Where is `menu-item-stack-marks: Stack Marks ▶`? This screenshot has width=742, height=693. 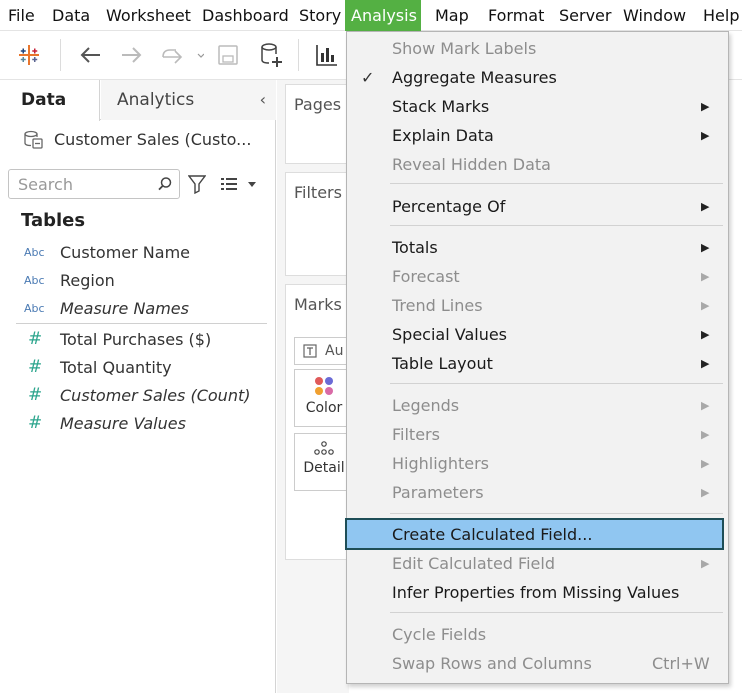 menu-item-stack-marks: Stack Marks ▶ is located at coordinates (537, 106).